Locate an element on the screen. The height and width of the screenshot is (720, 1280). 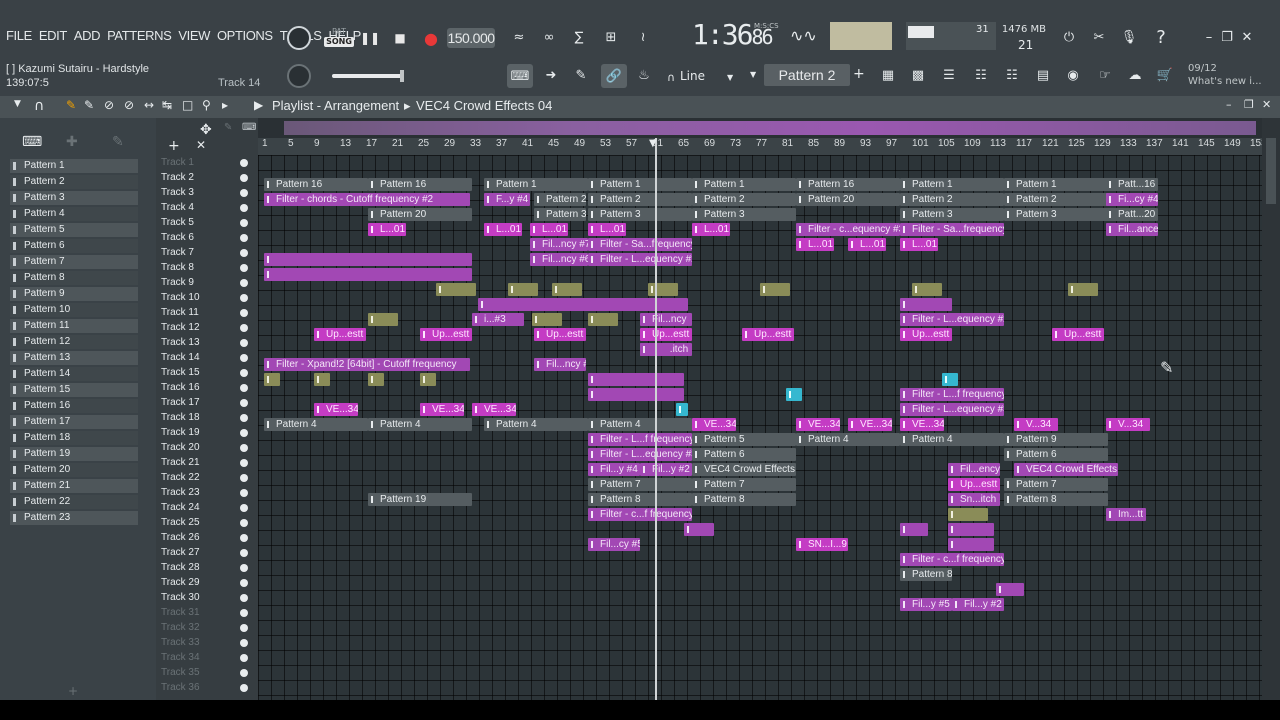
arrangement-clip: Pattern 16 is located at coordinates (848, 184).